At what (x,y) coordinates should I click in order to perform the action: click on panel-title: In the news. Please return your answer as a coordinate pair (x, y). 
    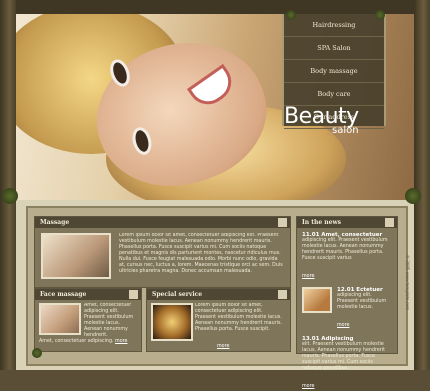
    Looking at the image, I should click on (347, 222).